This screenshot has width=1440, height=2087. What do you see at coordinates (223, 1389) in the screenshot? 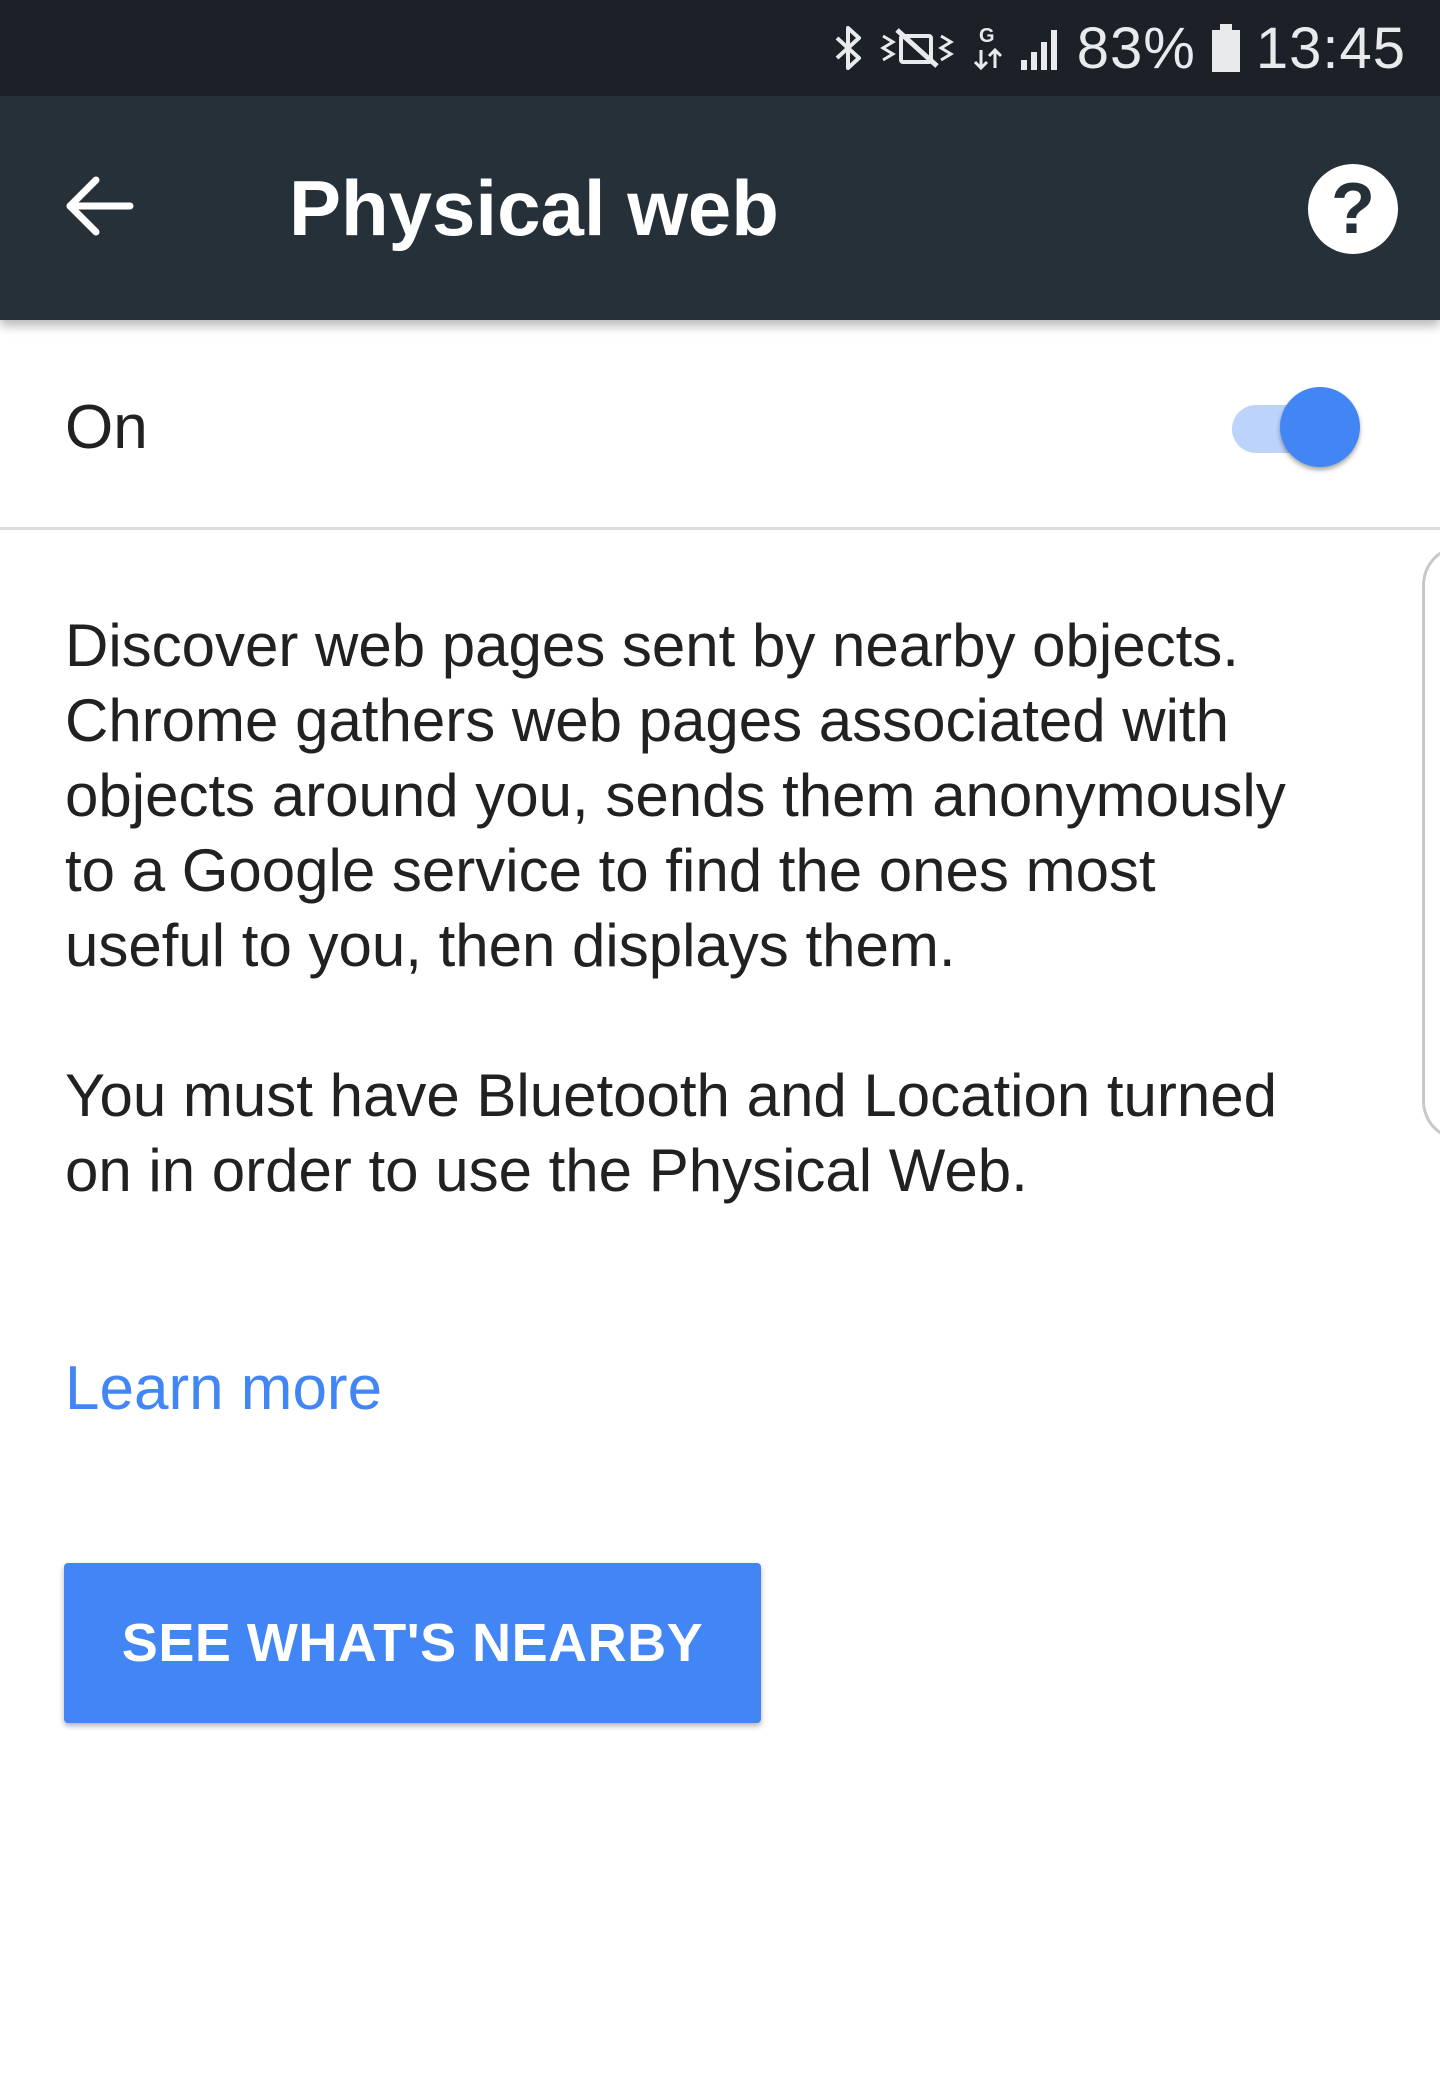
I see `learn-more-link: Learn more` at bounding box center [223, 1389].